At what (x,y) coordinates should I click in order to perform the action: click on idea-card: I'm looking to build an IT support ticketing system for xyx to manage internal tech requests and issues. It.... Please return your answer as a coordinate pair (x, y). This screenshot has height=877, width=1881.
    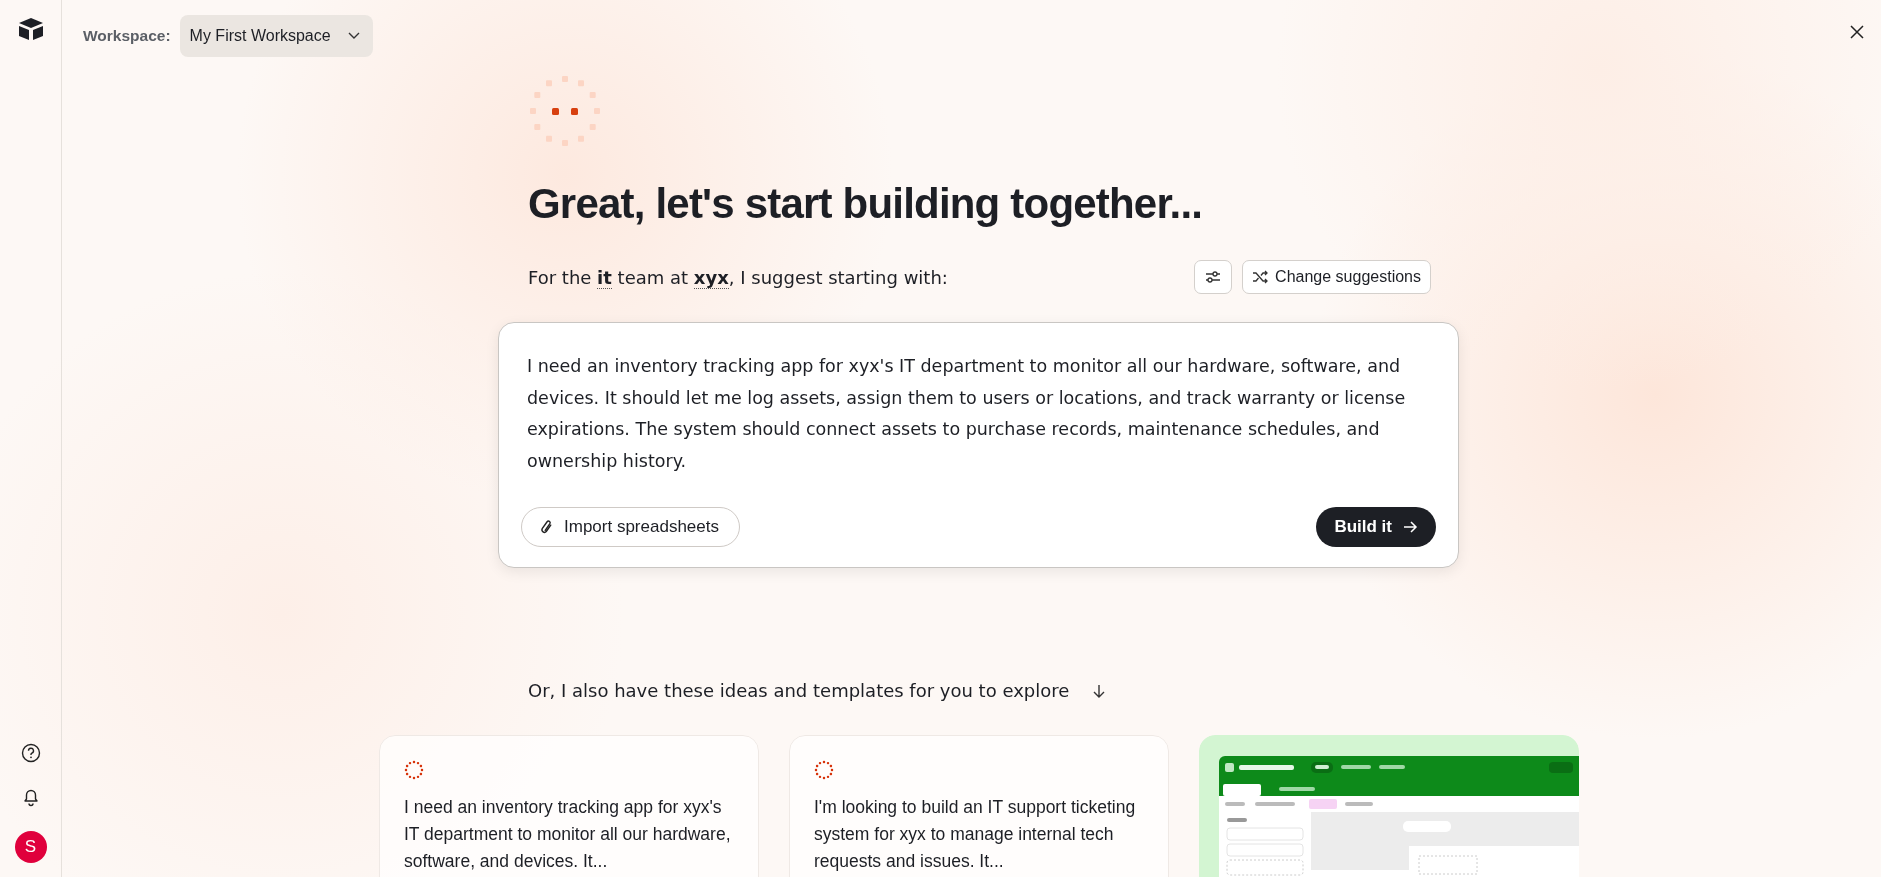
    Looking at the image, I should click on (979, 806).